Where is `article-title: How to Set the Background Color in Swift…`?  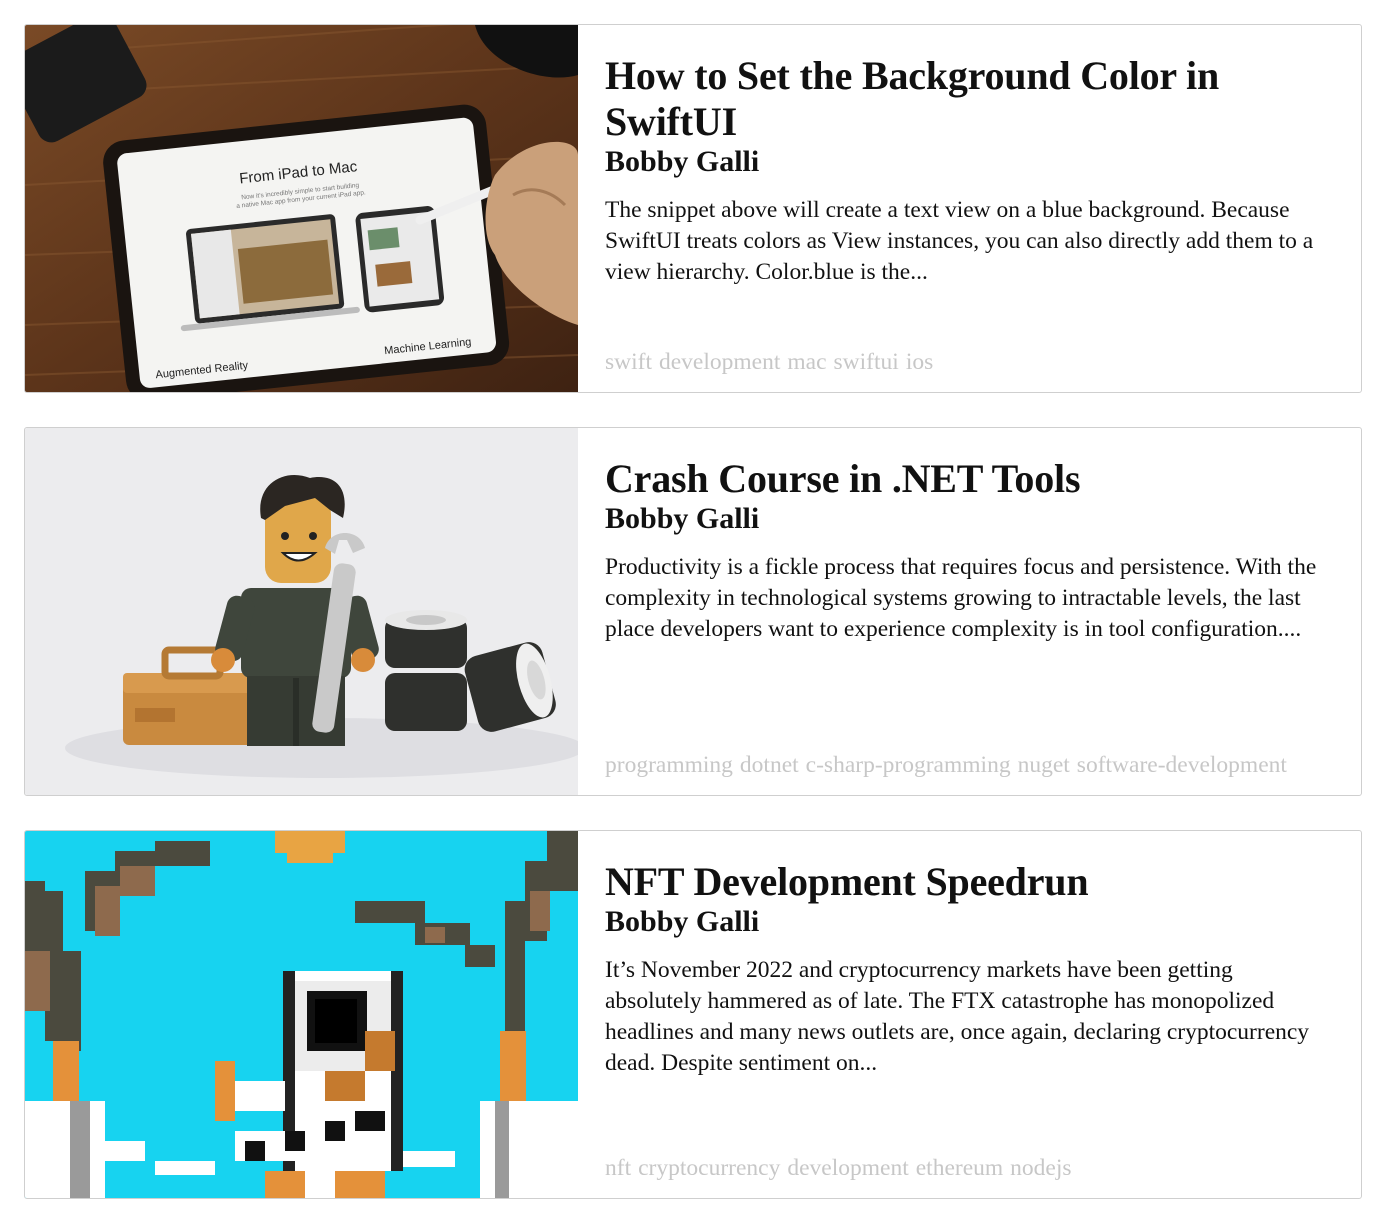
article-title: How to Set the Background Color in Swift… is located at coordinates (970, 99).